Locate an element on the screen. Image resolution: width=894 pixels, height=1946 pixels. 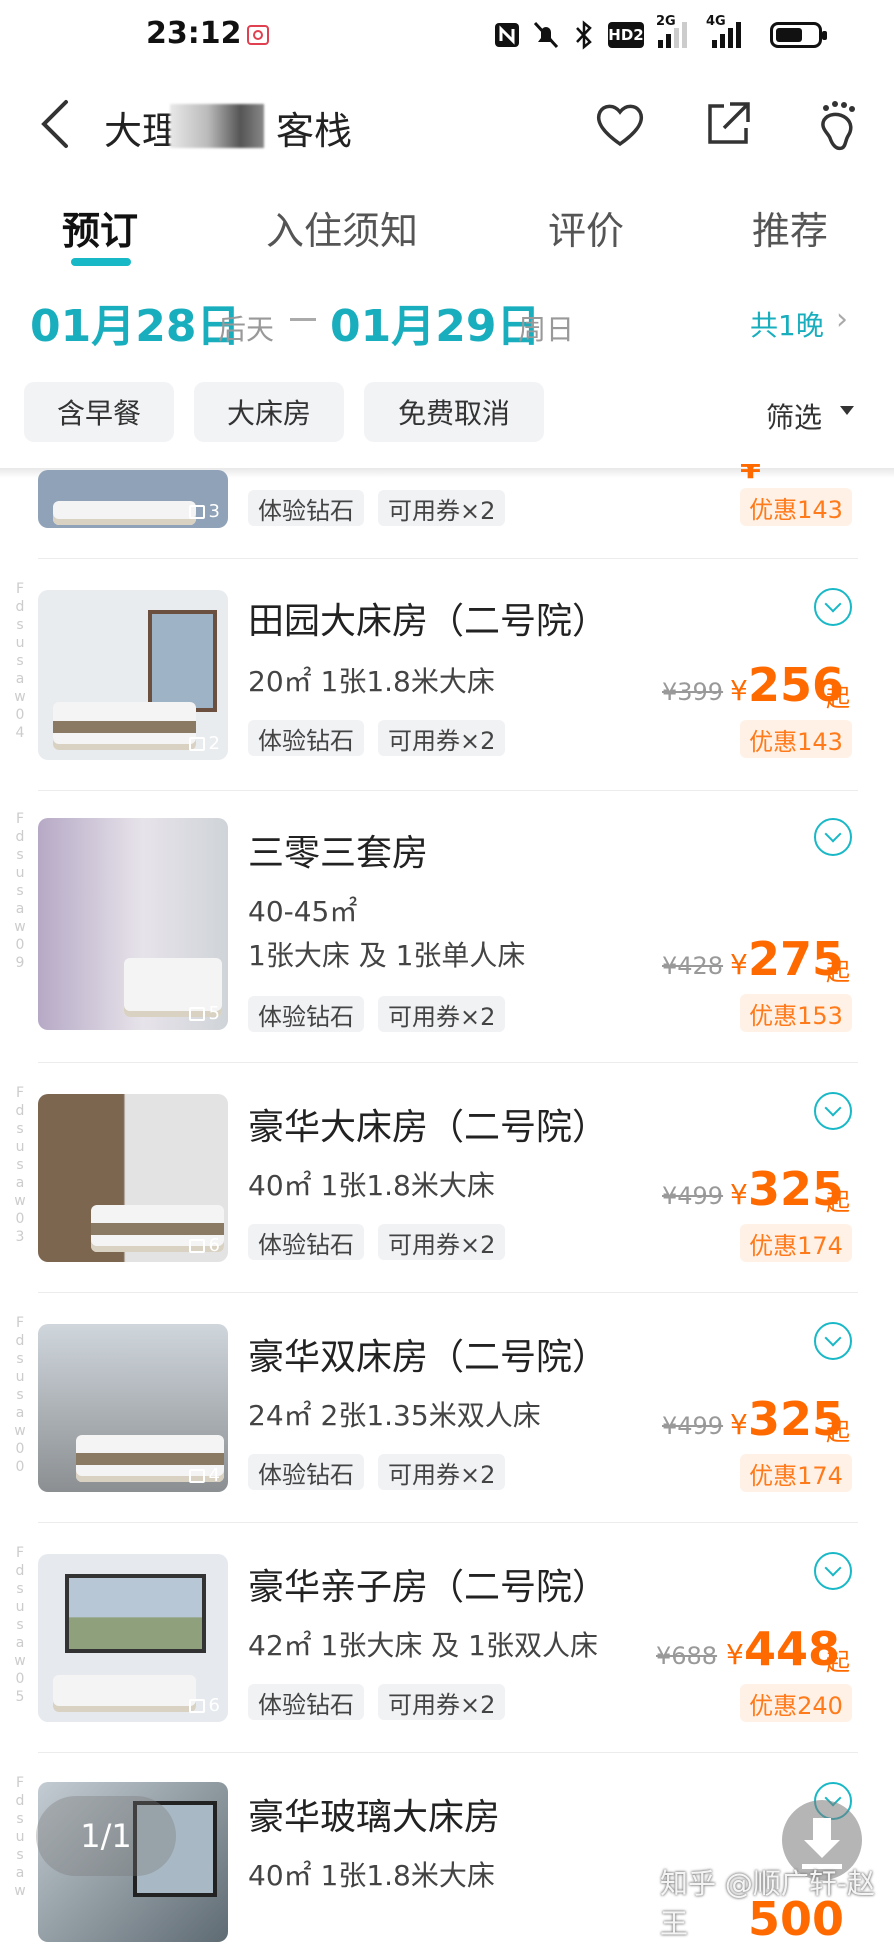
side-watermark: Fdsusaw is located at coordinates (20, 1837).